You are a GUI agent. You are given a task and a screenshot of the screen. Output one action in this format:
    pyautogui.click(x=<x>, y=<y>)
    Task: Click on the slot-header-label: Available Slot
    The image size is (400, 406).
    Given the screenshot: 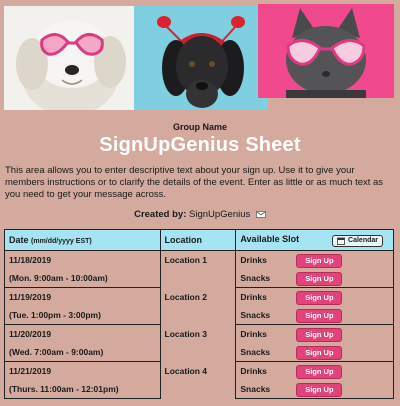 What is the action you would take?
    pyautogui.click(x=270, y=238)
    